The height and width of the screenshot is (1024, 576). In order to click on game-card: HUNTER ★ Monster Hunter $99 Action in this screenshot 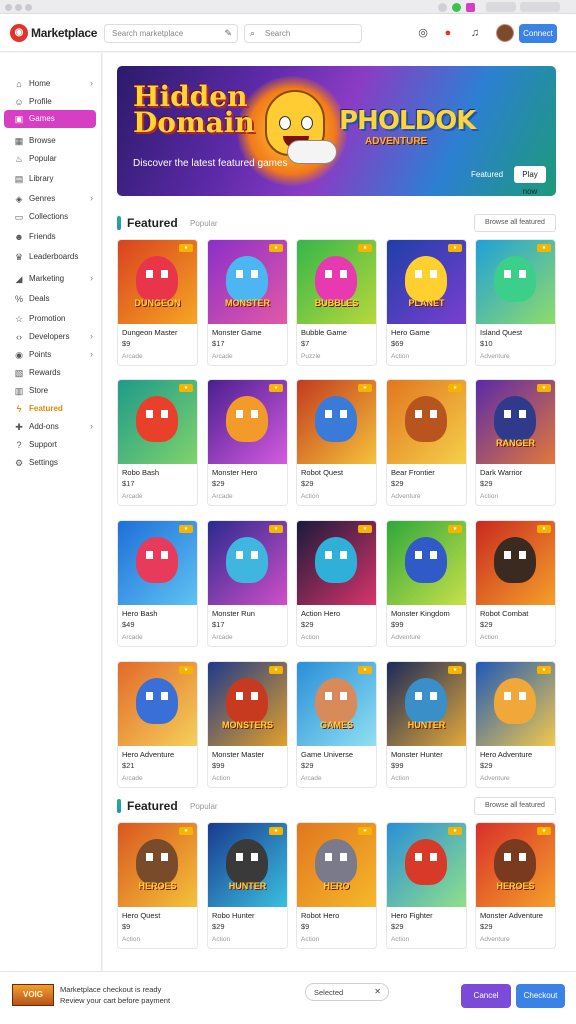, I will do `click(426, 724)`.